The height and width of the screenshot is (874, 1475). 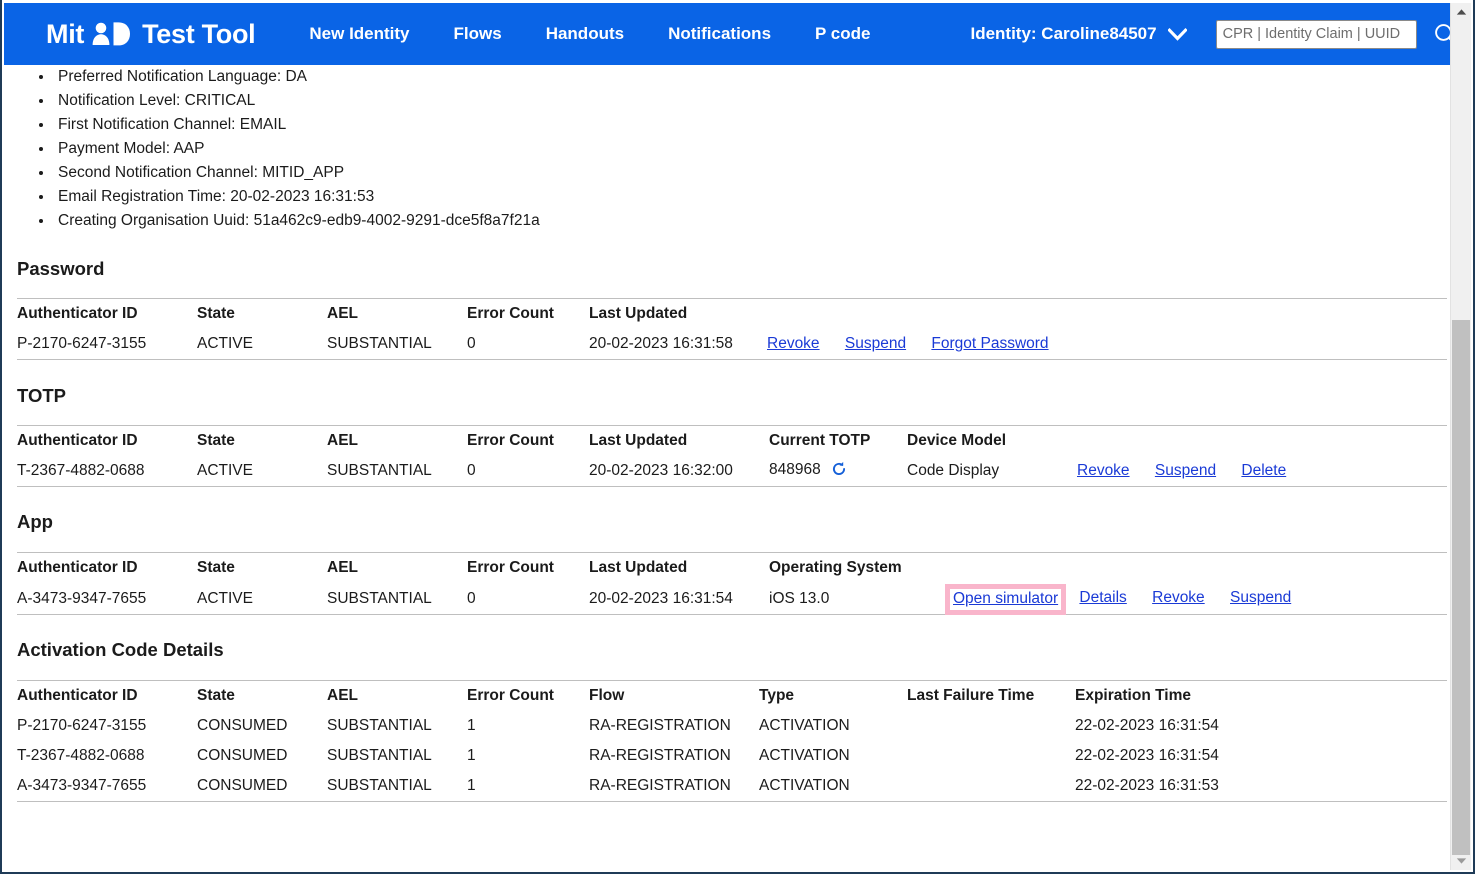 What do you see at coordinates (992, 440) in the screenshot?
I see `column-header: Device Model` at bounding box center [992, 440].